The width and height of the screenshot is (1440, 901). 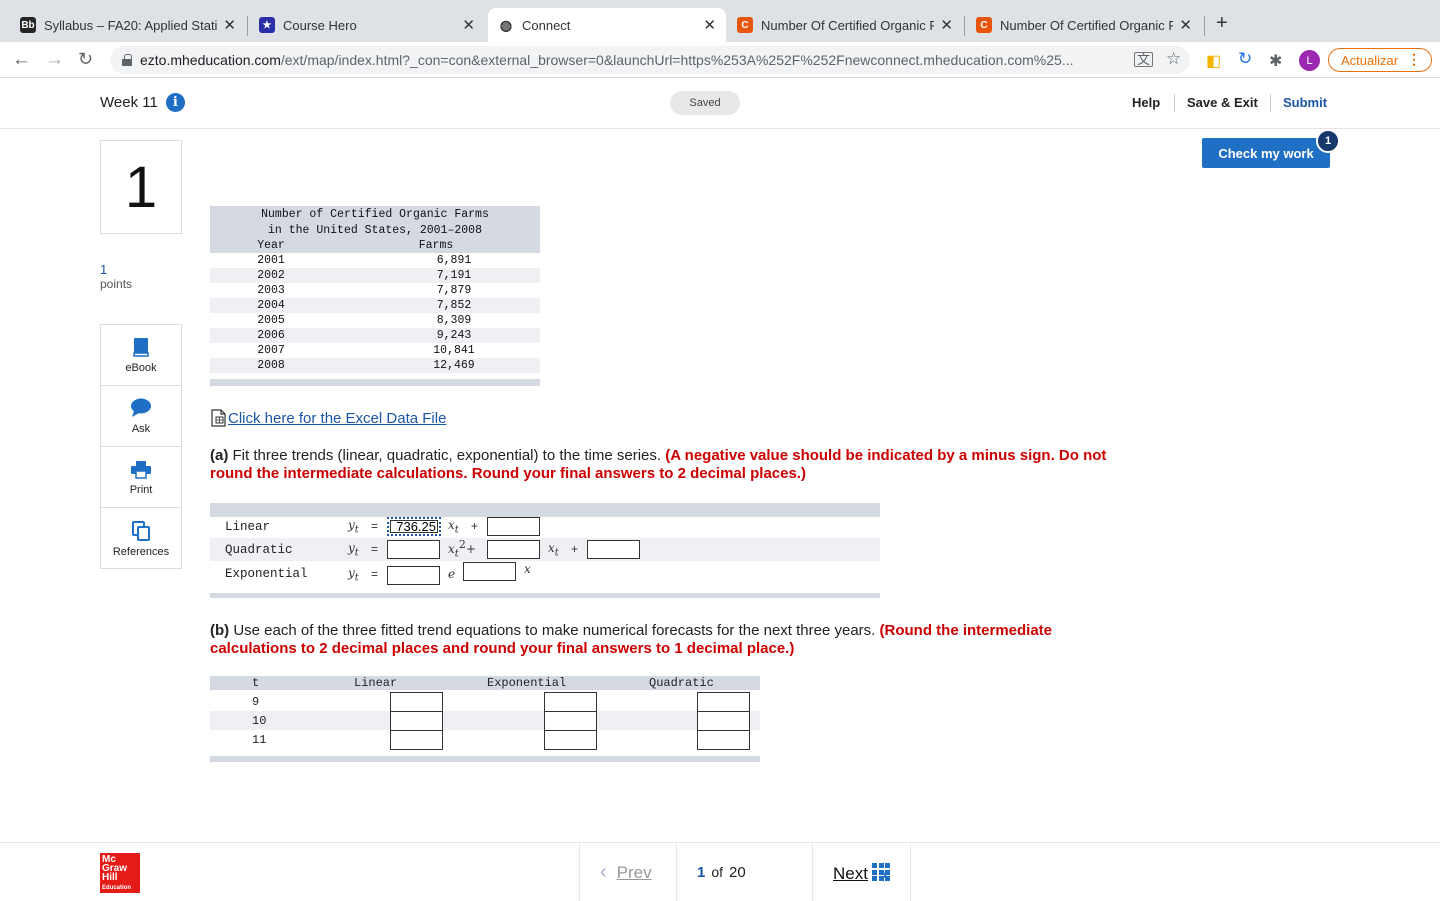 What do you see at coordinates (128, 25) in the screenshot?
I see `tab-syllabus: Bb Syllabus – FA20: Applied Statis ✕` at bounding box center [128, 25].